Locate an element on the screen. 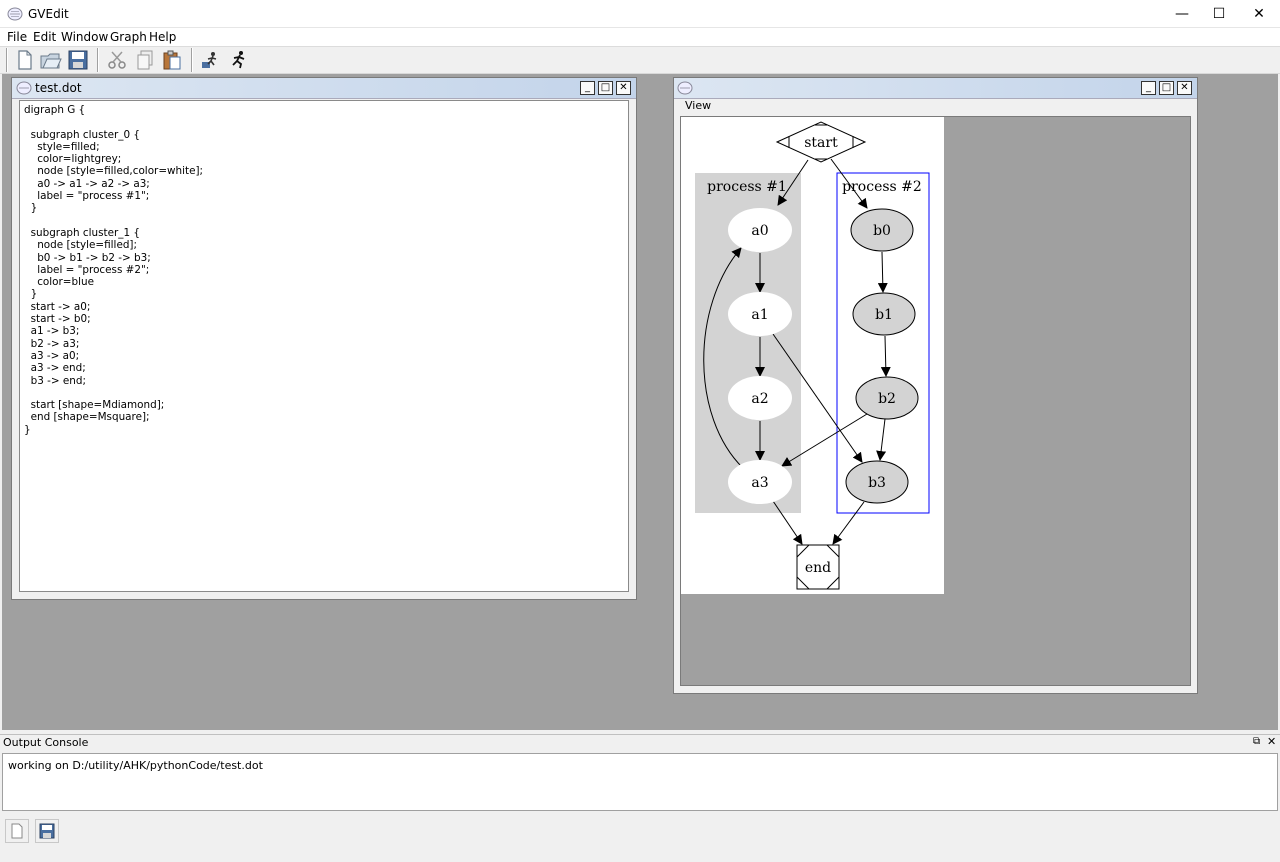  menu-file: File is located at coordinates (17, 37).